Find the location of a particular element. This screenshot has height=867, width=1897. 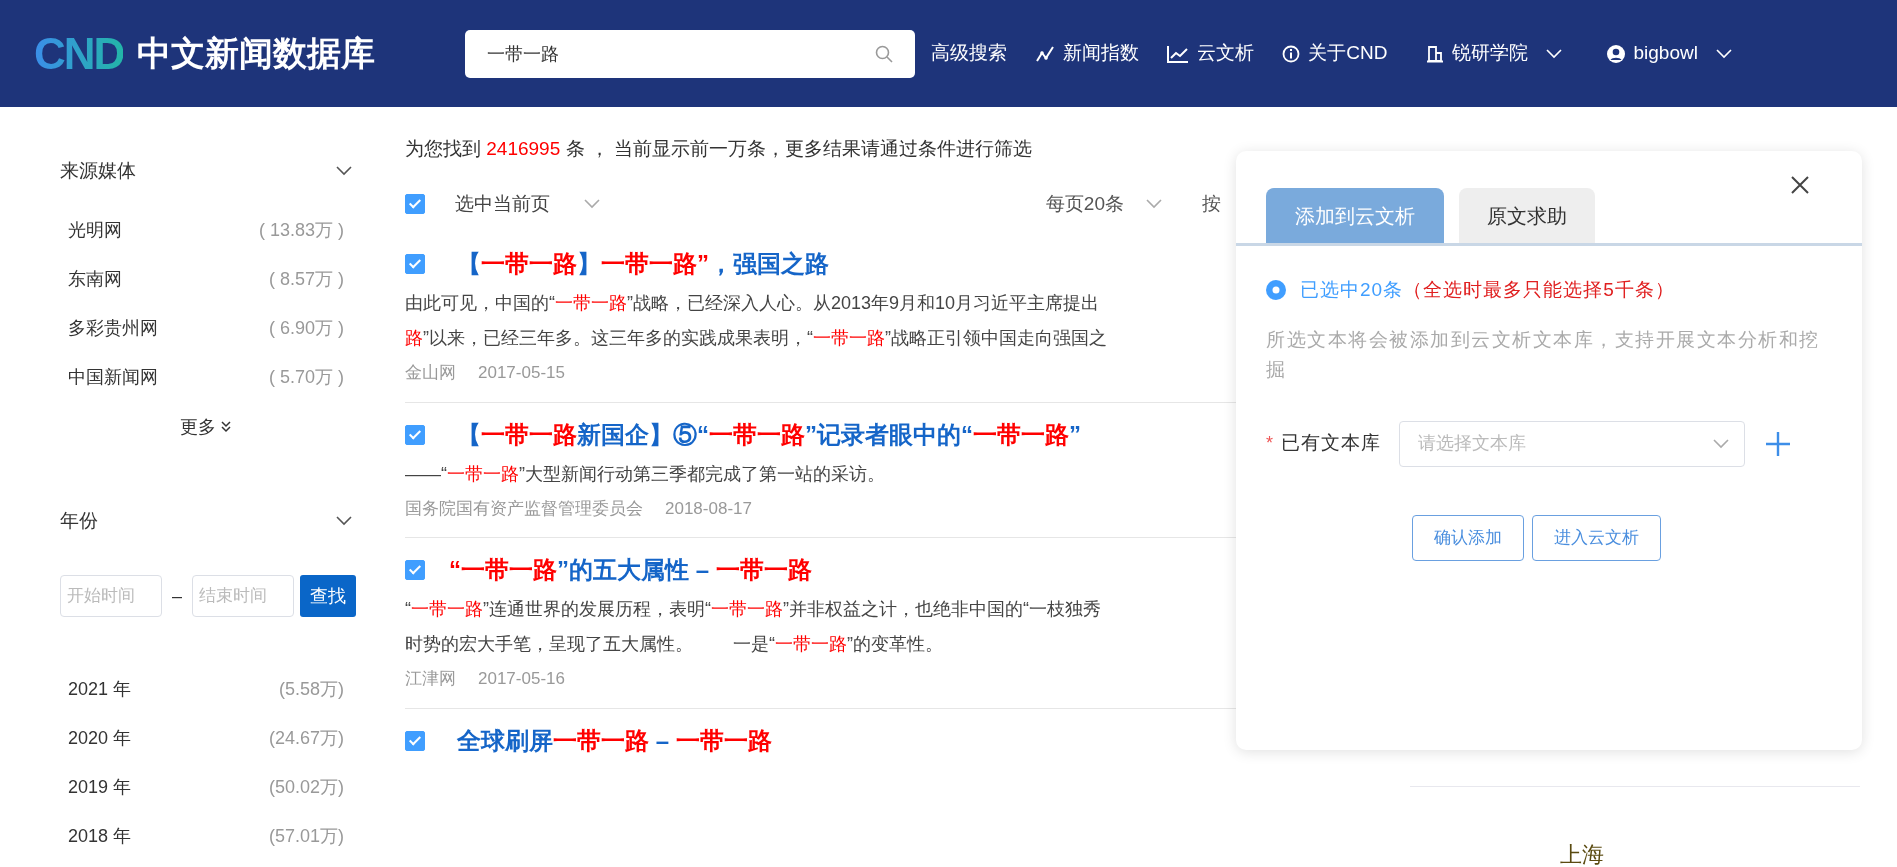

result-title: 全球刷屏一带一路 – 一带一路 is located at coordinates (614, 740).